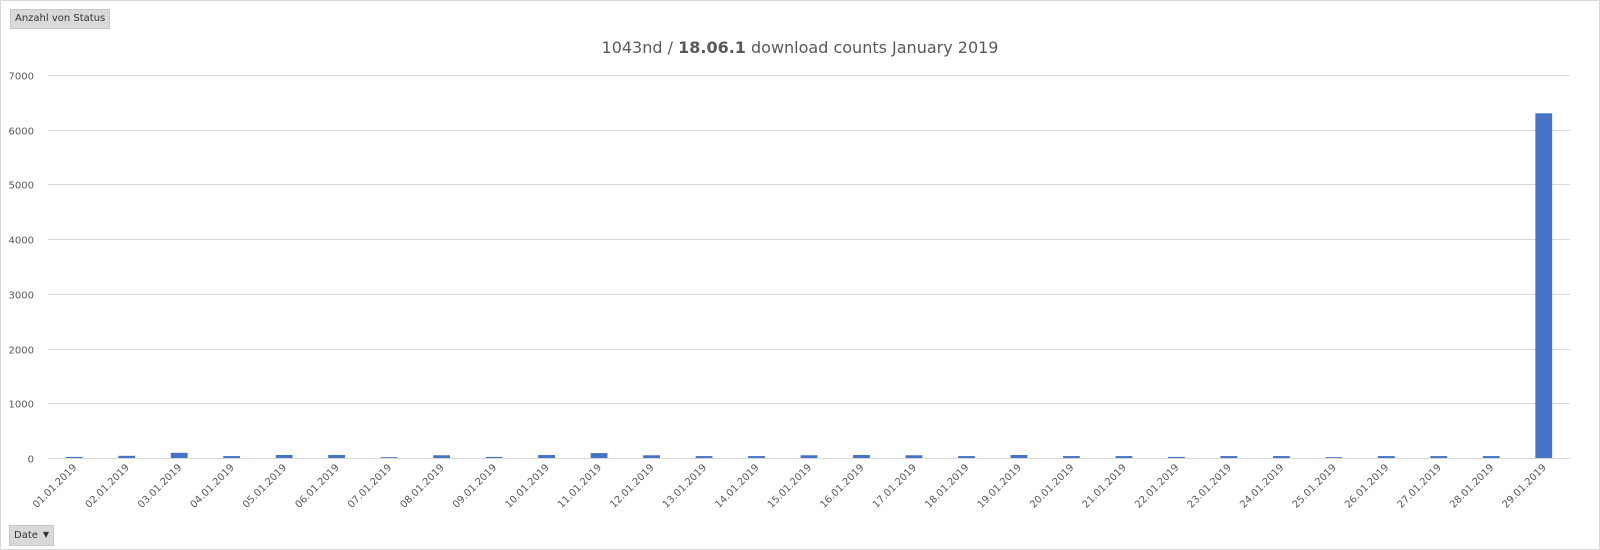 Image resolution: width=1600 pixels, height=550 pixels. Describe the element at coordinates (21, 269) in the screenshot. I see `y-axis: 0 1000 2000 3000 4000 5000 6000 7000` at that location.